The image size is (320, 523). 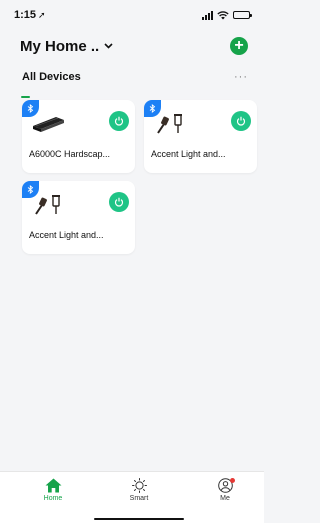 I want to click on home-icon, so click(x=53, y=485).